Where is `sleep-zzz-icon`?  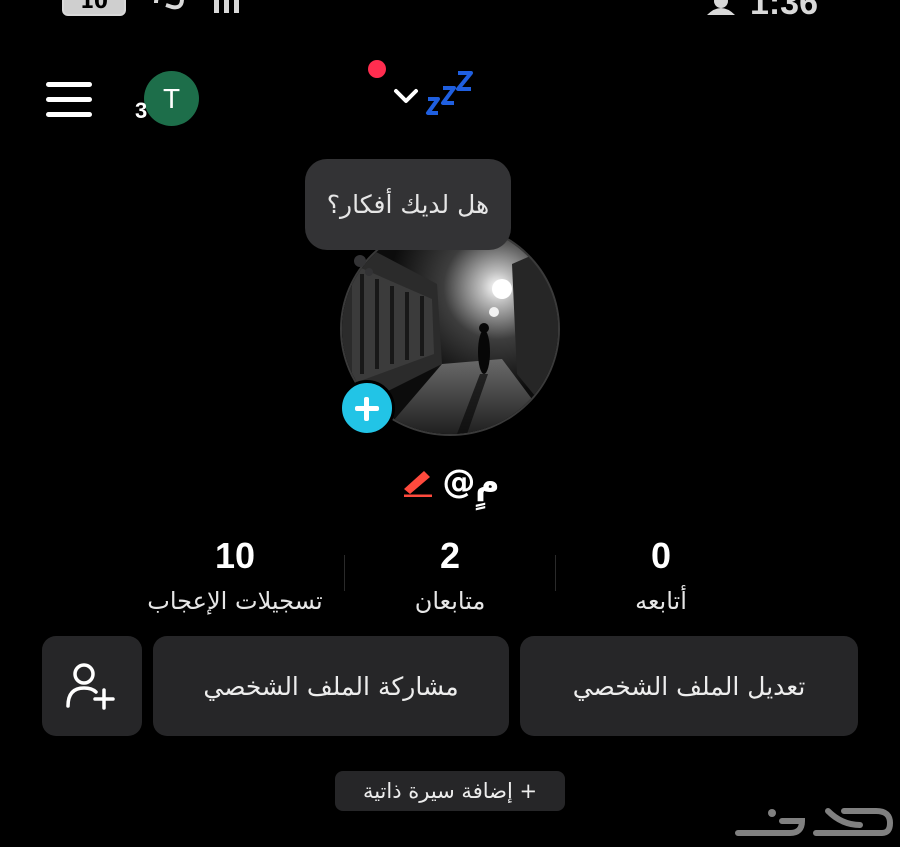
sleep-zzz-icon is located at coordinates (449, 93).